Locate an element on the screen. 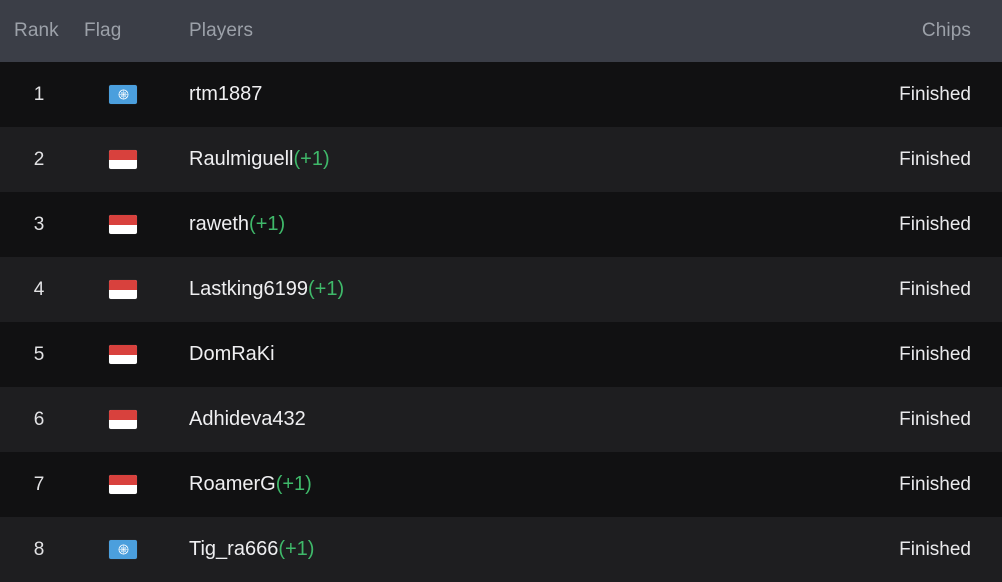 Image resolution: width=1002 pixels, height=582 pixels. cell-player: DomRaKi is located at coordinates (485, 354).